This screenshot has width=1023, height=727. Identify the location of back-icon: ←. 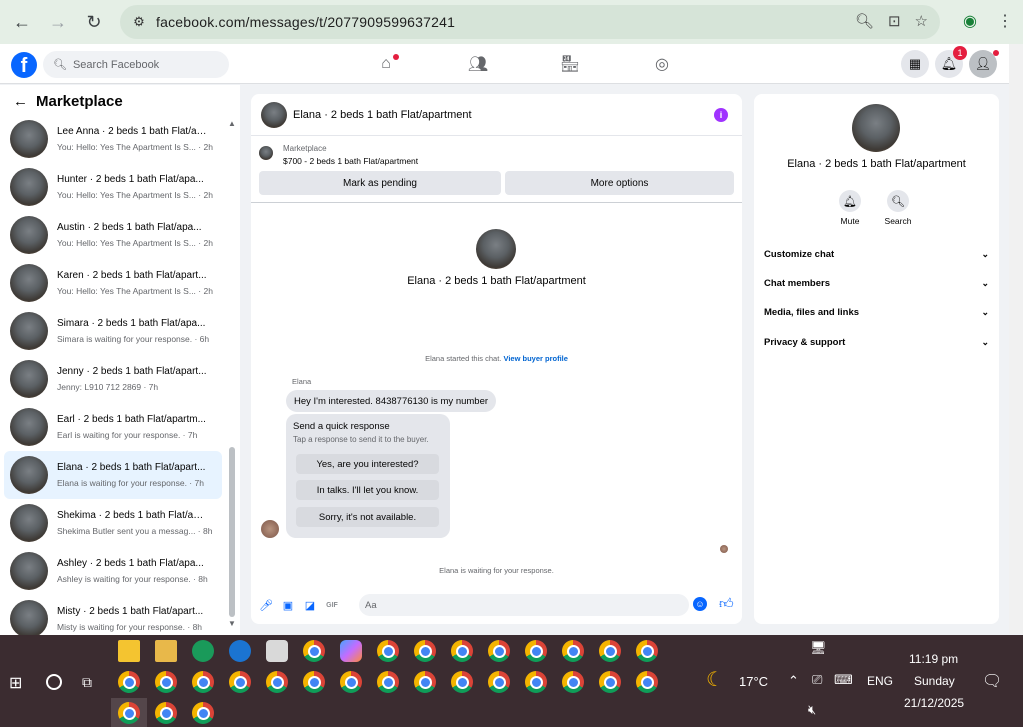
(22, 22).